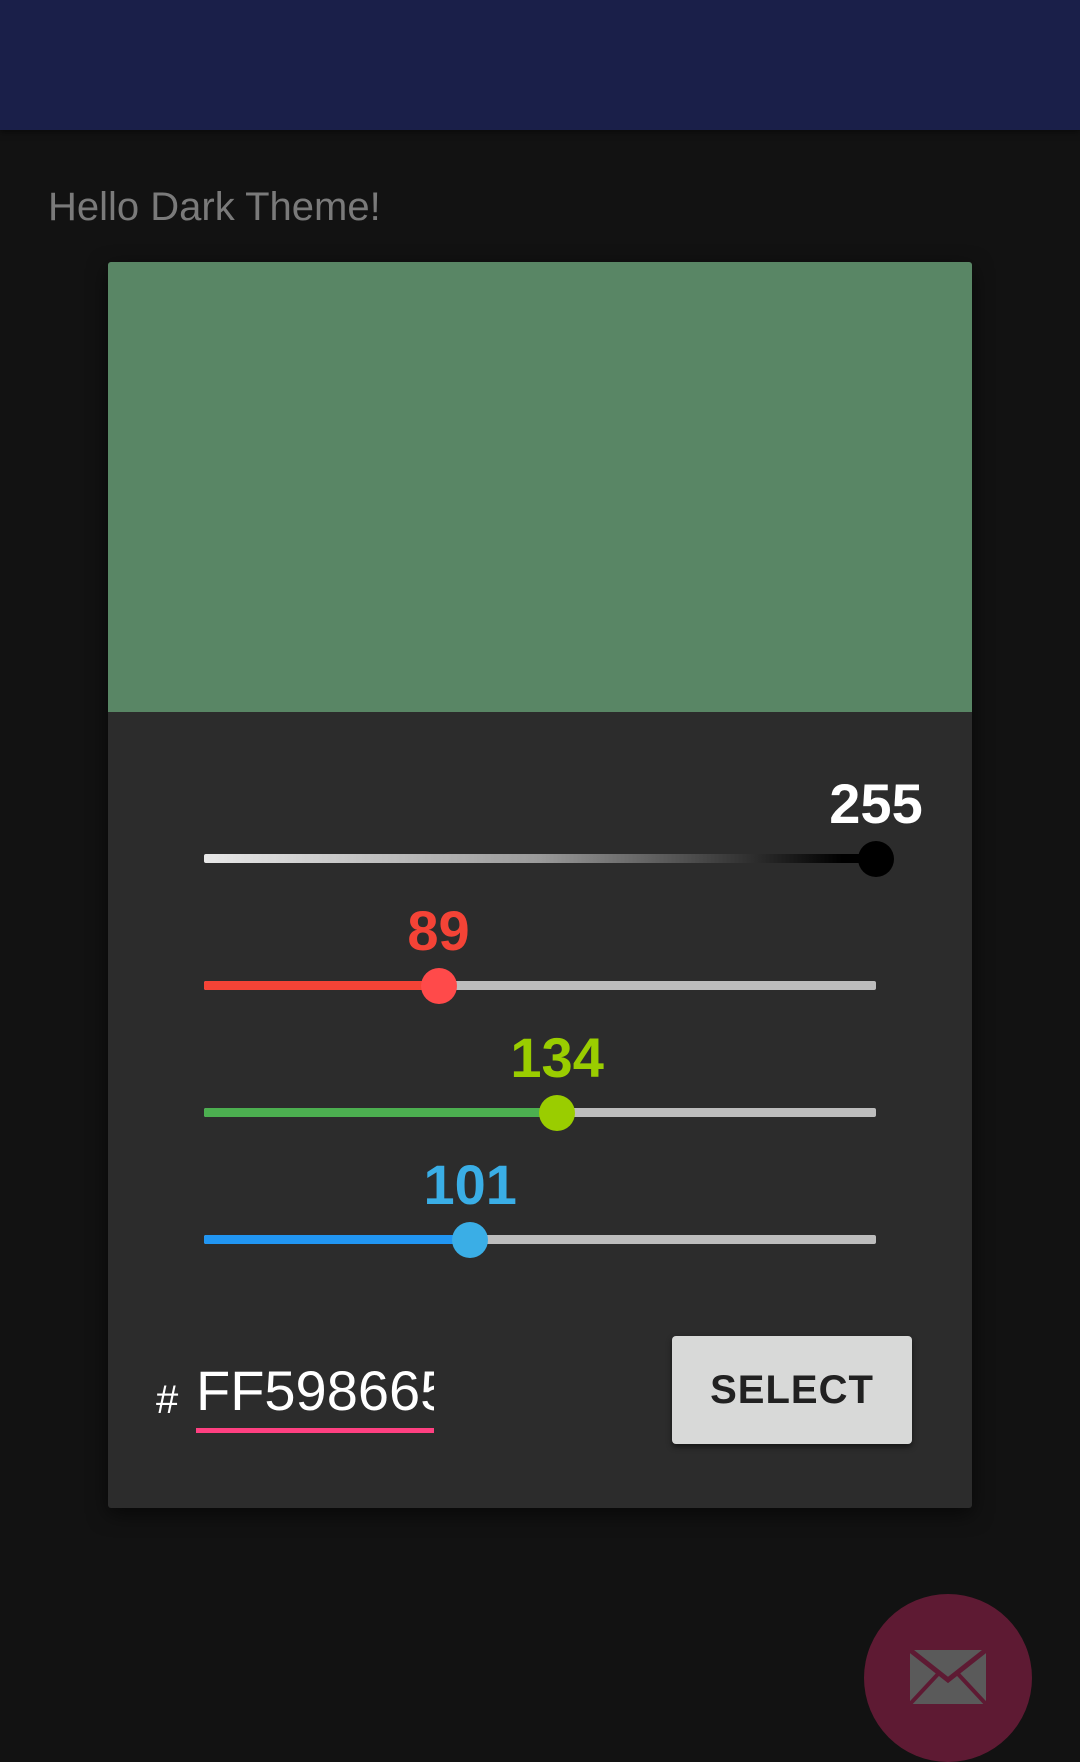 The image size is (1080, 1762). Describe the element at coordinates (167, 1400) in the screenshot. I see `hex-prefix: #` at that location.